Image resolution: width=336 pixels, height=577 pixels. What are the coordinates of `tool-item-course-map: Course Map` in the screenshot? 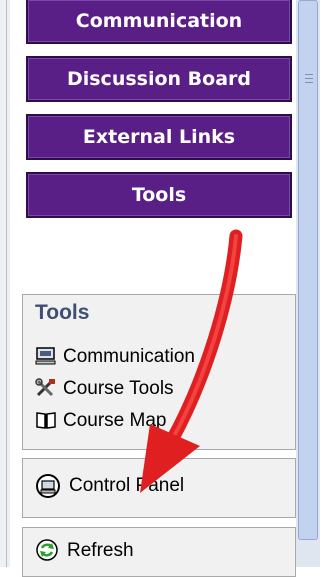 It's located at (115, 421).